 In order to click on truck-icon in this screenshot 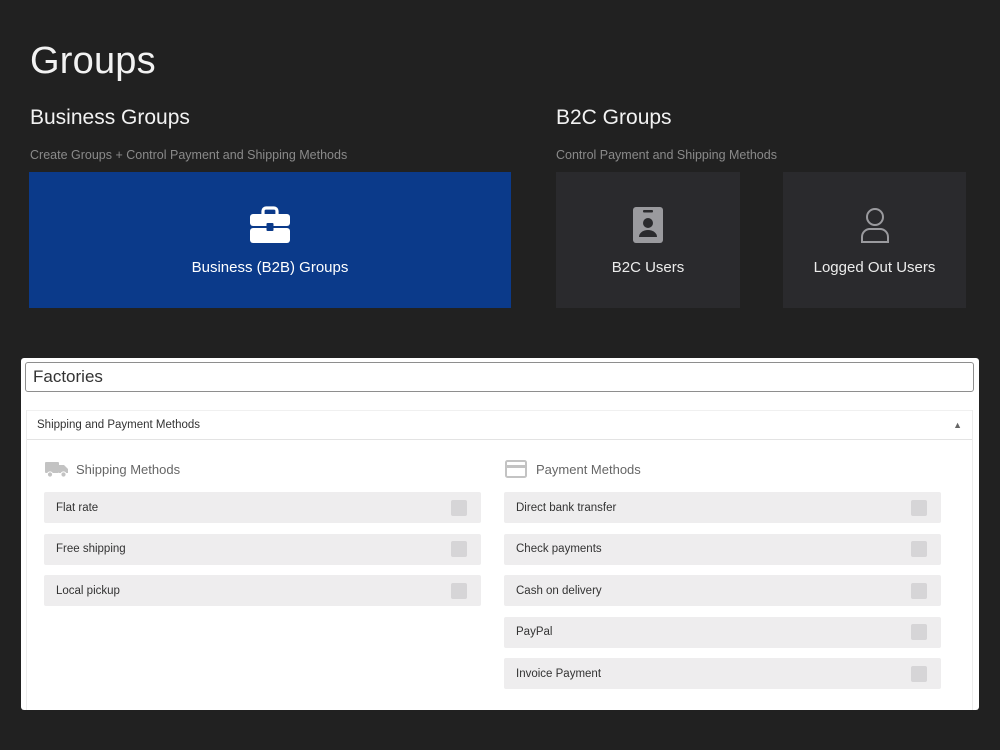, I will do `click(57, 469)`.